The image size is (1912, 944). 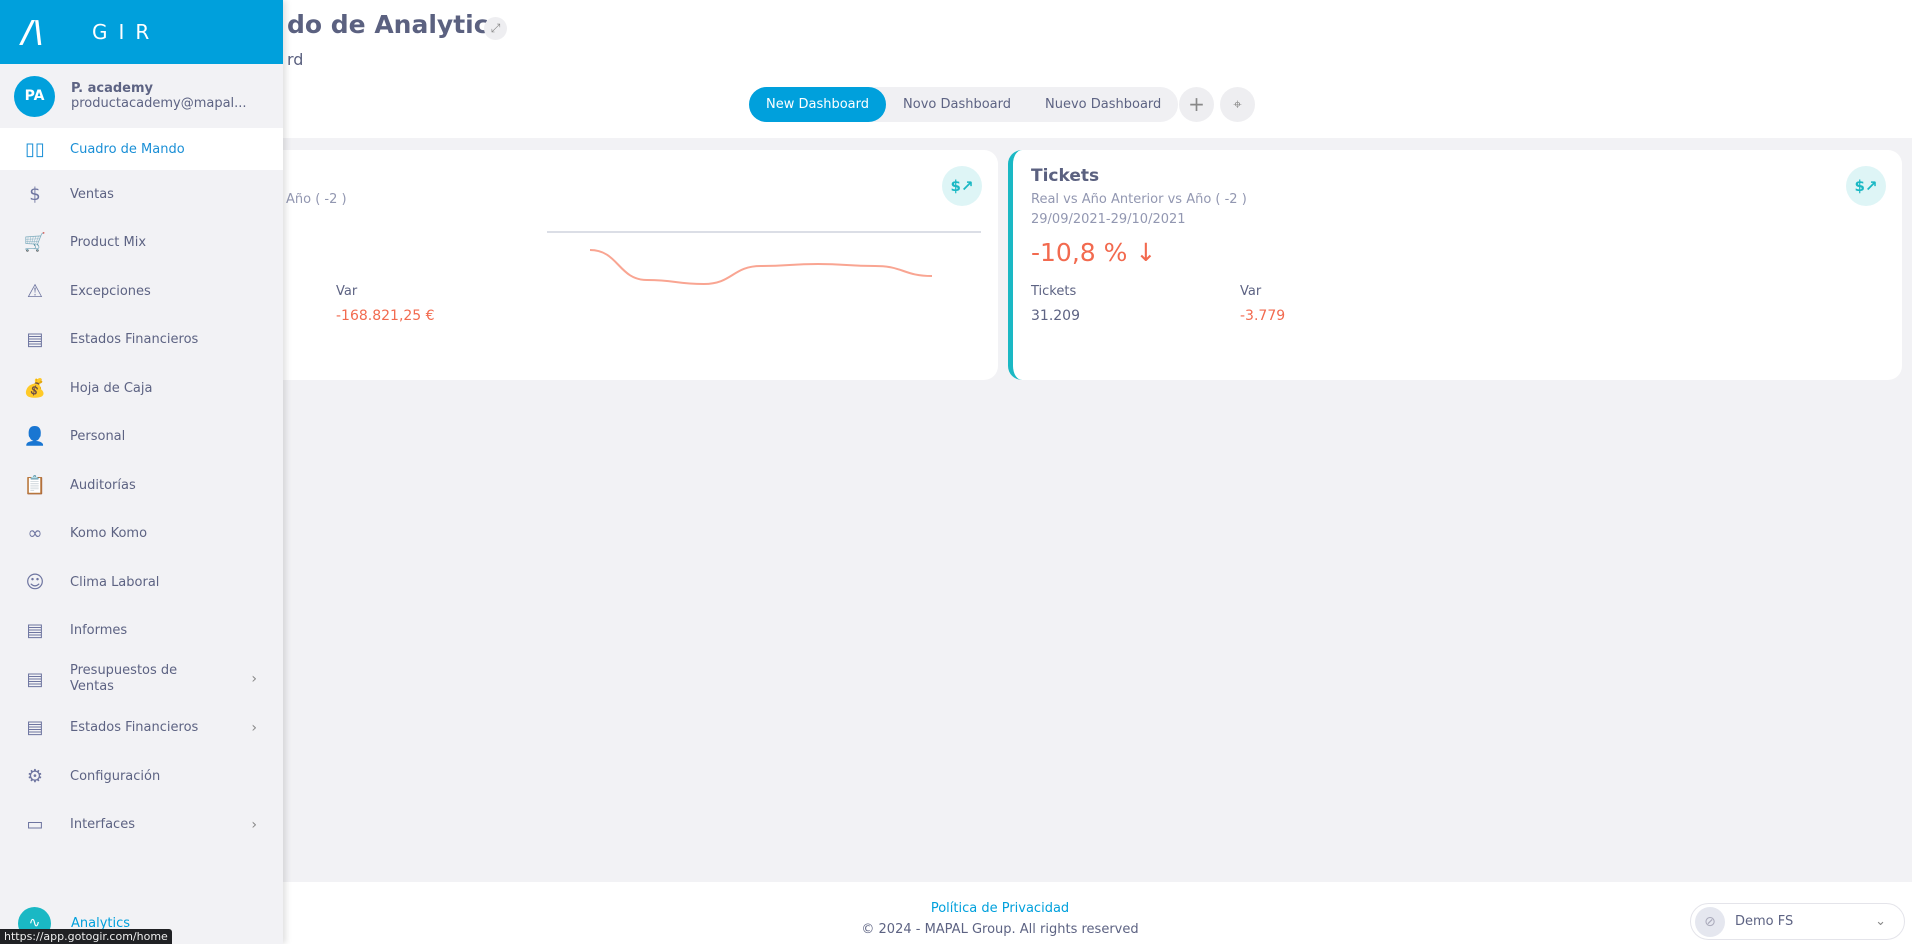 What do you see at coordinates (127, 149) in the screenshot?
I see `sidebar-item-label: Cuadro de Mando` at bounding box center [127, 149].